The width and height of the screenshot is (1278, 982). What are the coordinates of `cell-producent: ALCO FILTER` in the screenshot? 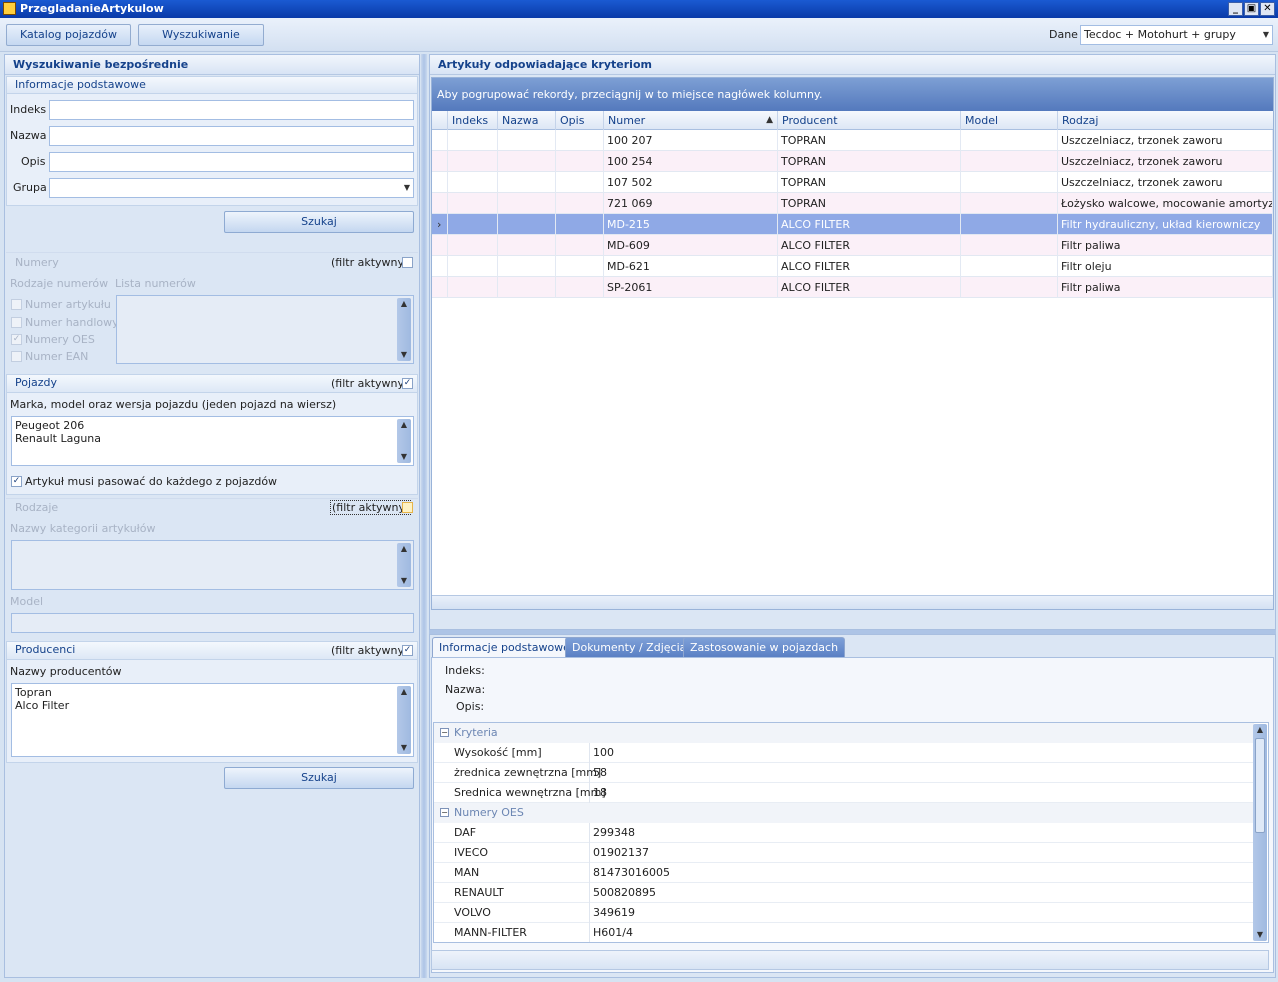 It's located at (869, 245).